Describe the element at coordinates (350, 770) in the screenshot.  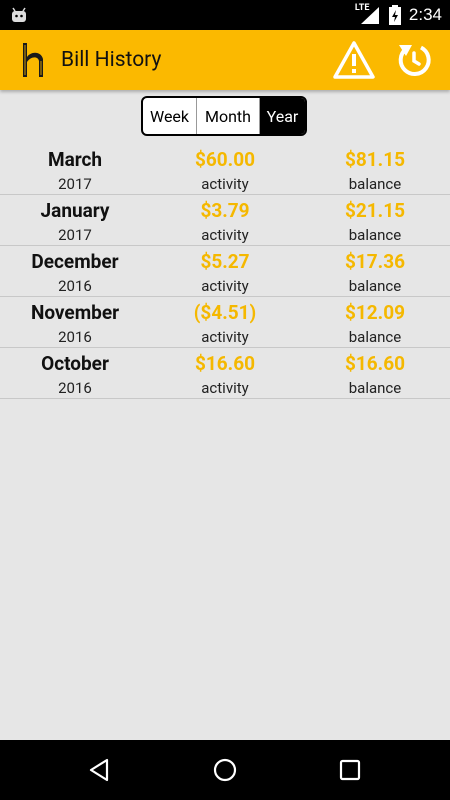
I see `recents-icon` at that location.